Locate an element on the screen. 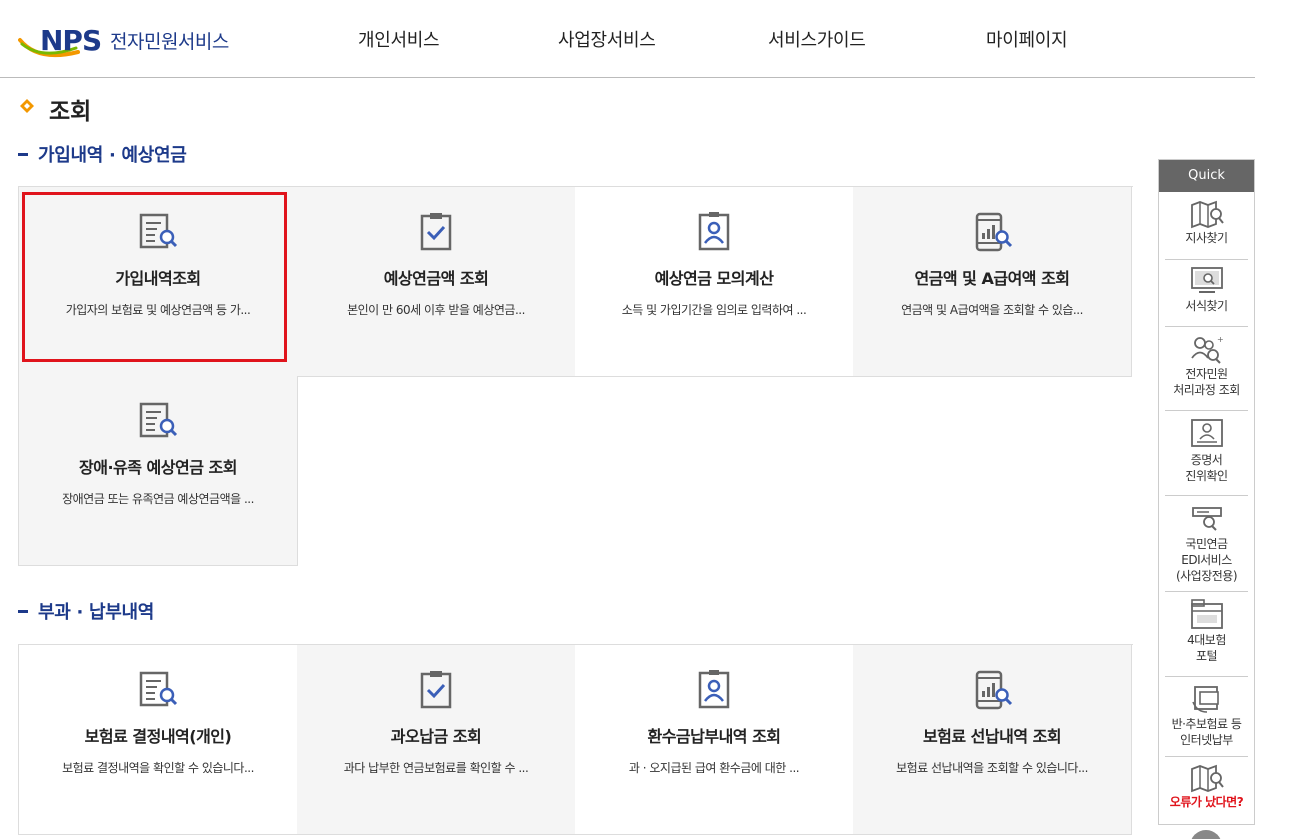  site-header: NPS 전자민원서비스 개인서비스 사업장서비스 서비스가이드 마이페이지 is located at coordinates (627, 39).